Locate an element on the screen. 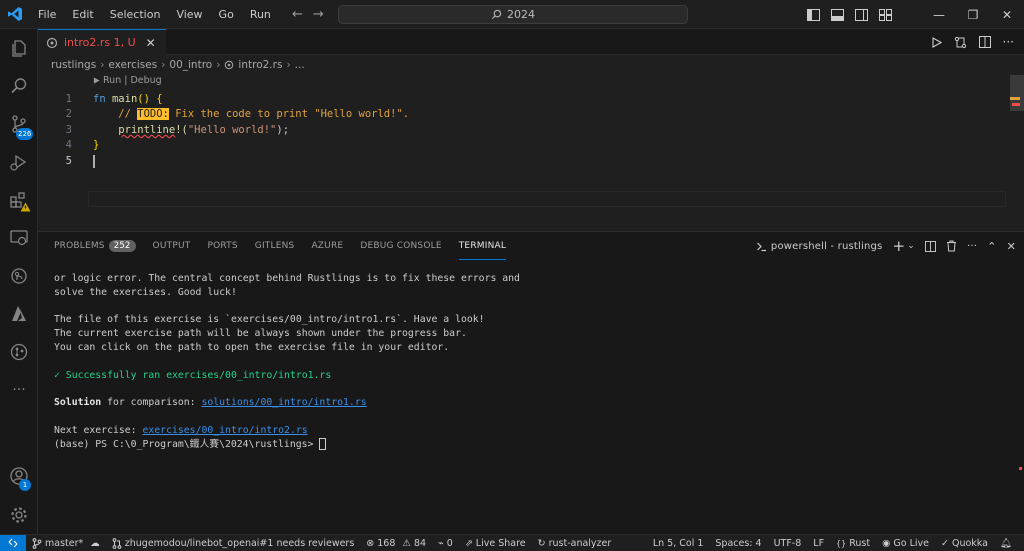 The height and width of the screenshot is (551, 1024). toggle-sidebar-icon is located at coordinates (813, 14).